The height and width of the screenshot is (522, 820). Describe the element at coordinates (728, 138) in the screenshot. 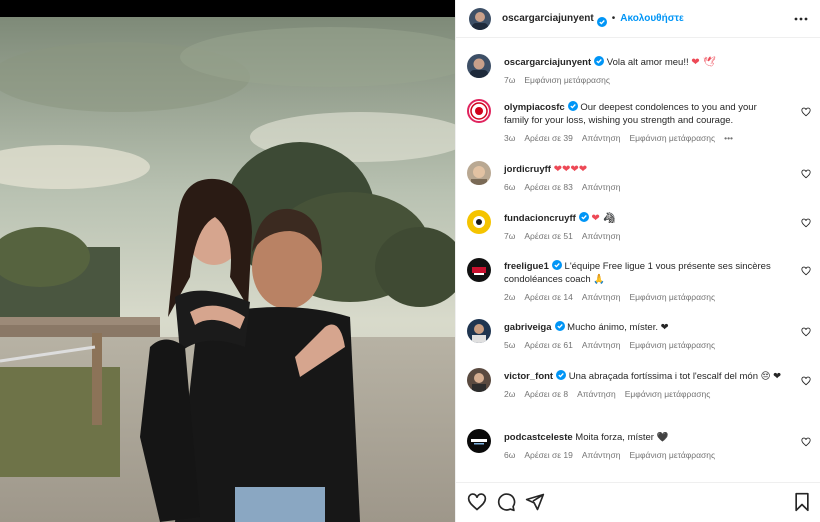

I see `comment-more-button: •••` at that location.